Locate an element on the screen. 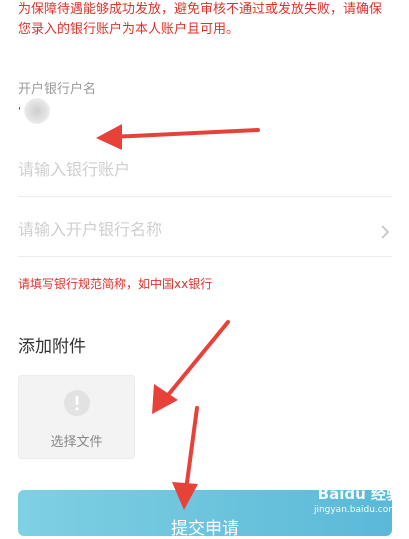 The image size is (409, 539). account-name-label: 开户银行户名 is located at coordinates (57, 89).